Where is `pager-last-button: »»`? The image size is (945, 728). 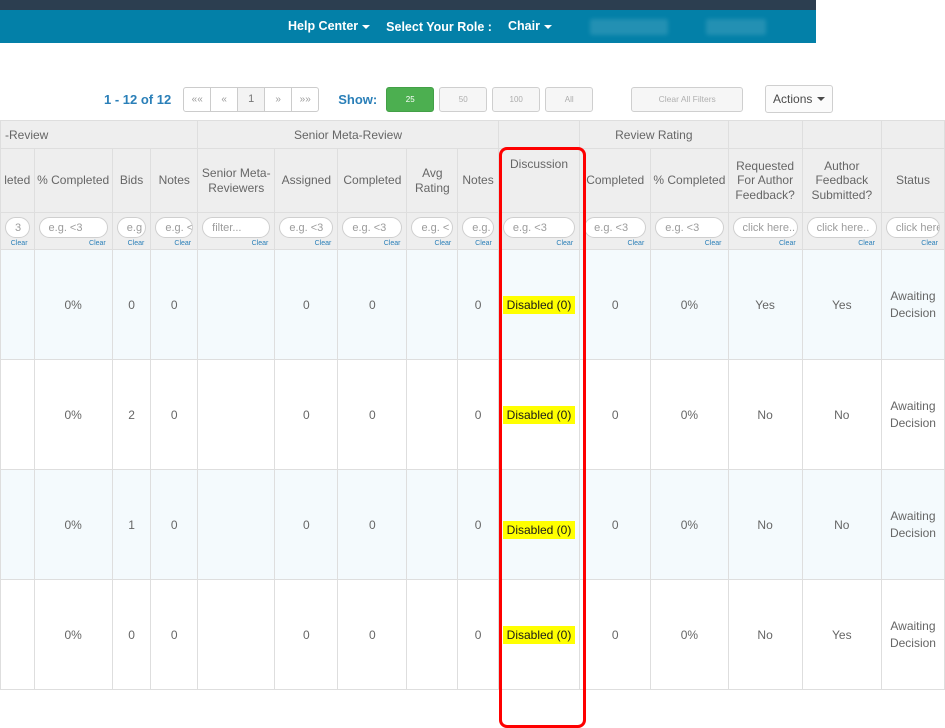 pager-last-button: »» is located at coordinates (305, 99).